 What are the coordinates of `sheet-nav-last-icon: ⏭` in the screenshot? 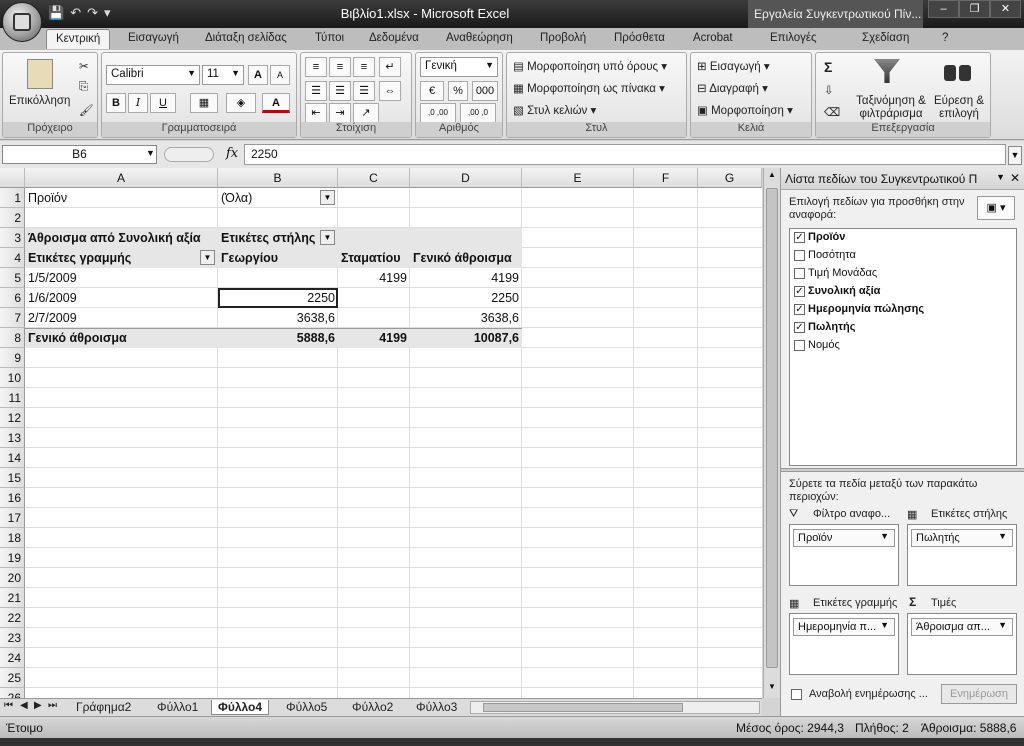 It's located at (52, 705).